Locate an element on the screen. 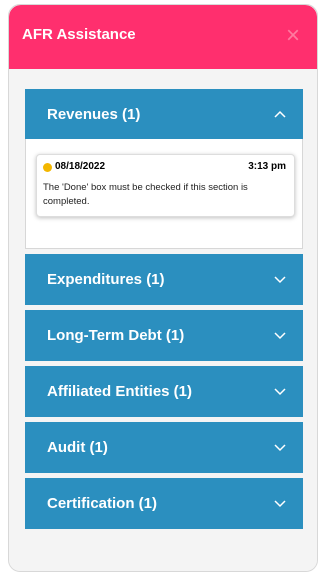  accordion-label: Revenues (1) is located at coordinates (94, 114).